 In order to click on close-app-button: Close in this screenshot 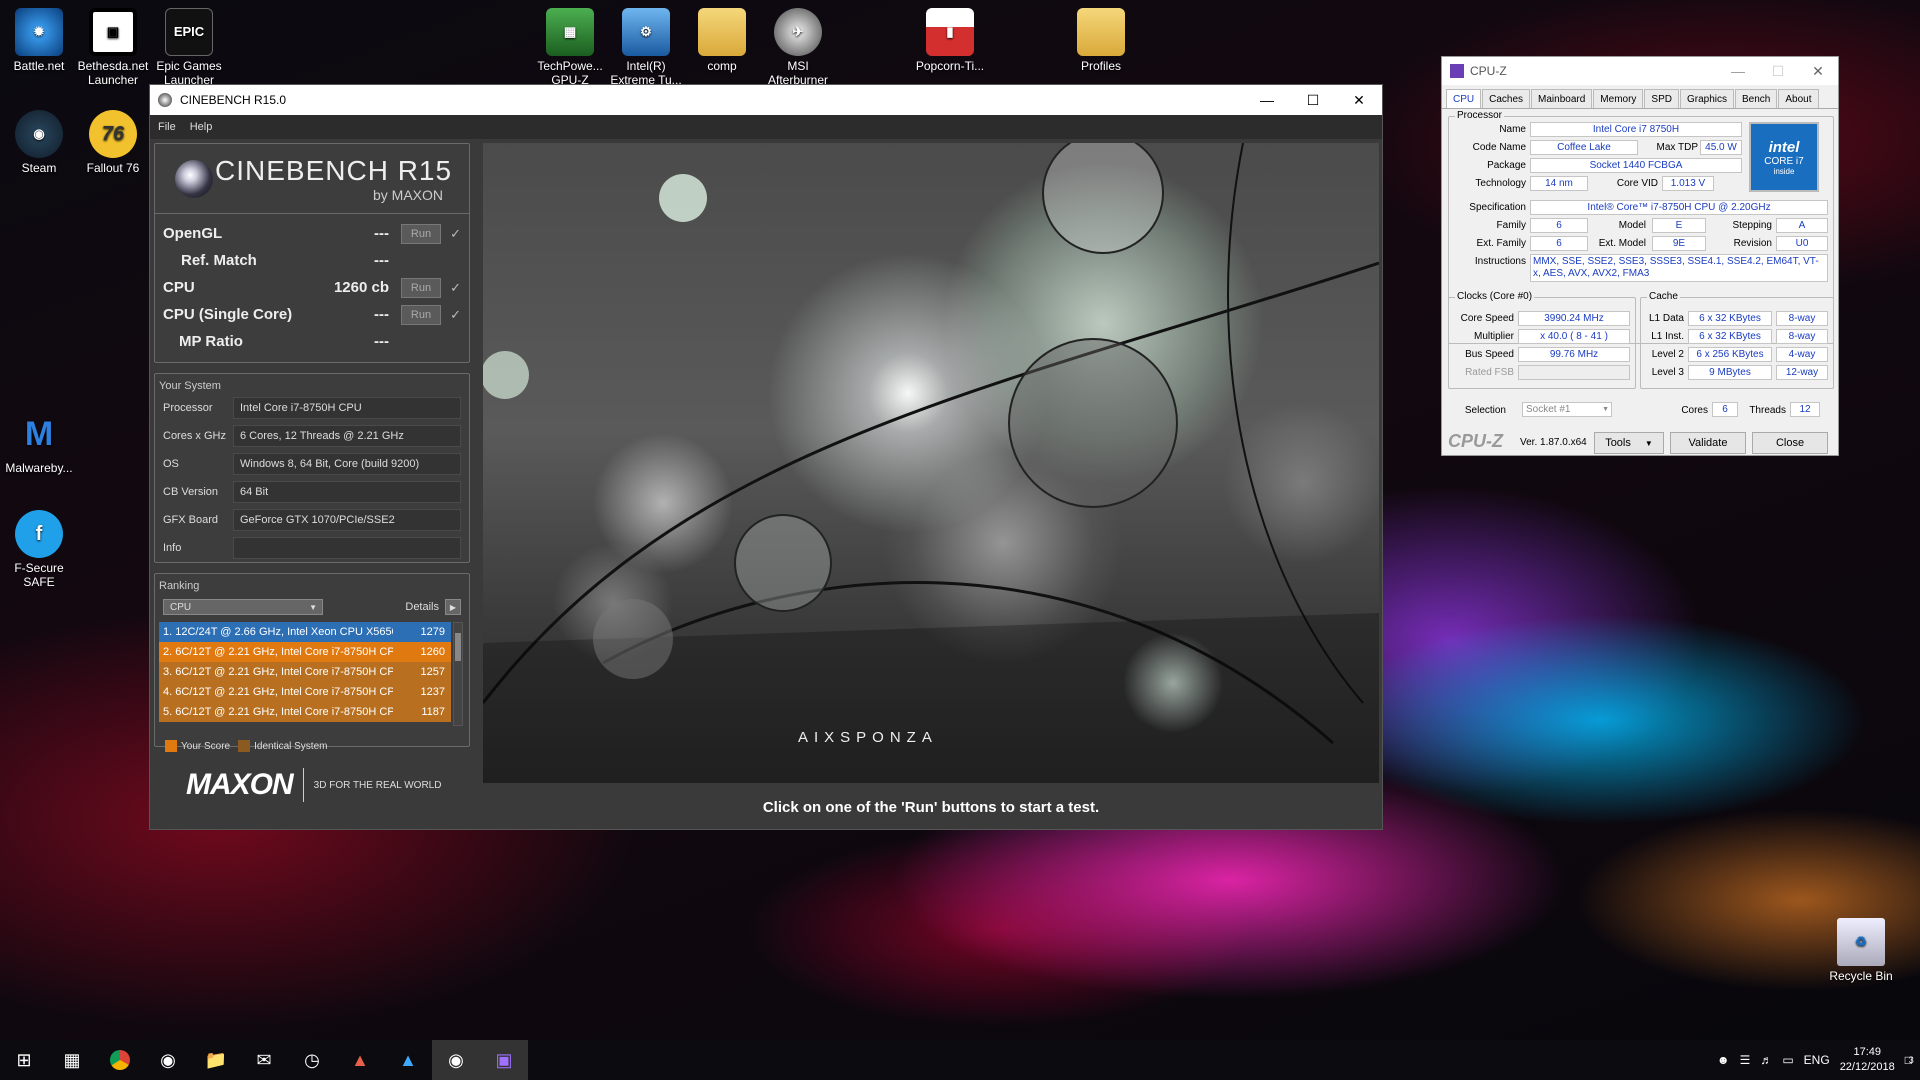, I will do `click(1790, 443)`.